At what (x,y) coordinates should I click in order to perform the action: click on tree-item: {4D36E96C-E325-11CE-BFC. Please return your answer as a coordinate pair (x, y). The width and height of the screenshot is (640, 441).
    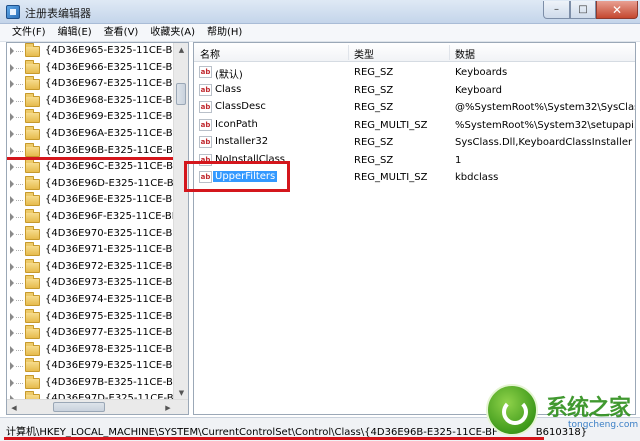
    Looking at the image, I should click on (96, 167).